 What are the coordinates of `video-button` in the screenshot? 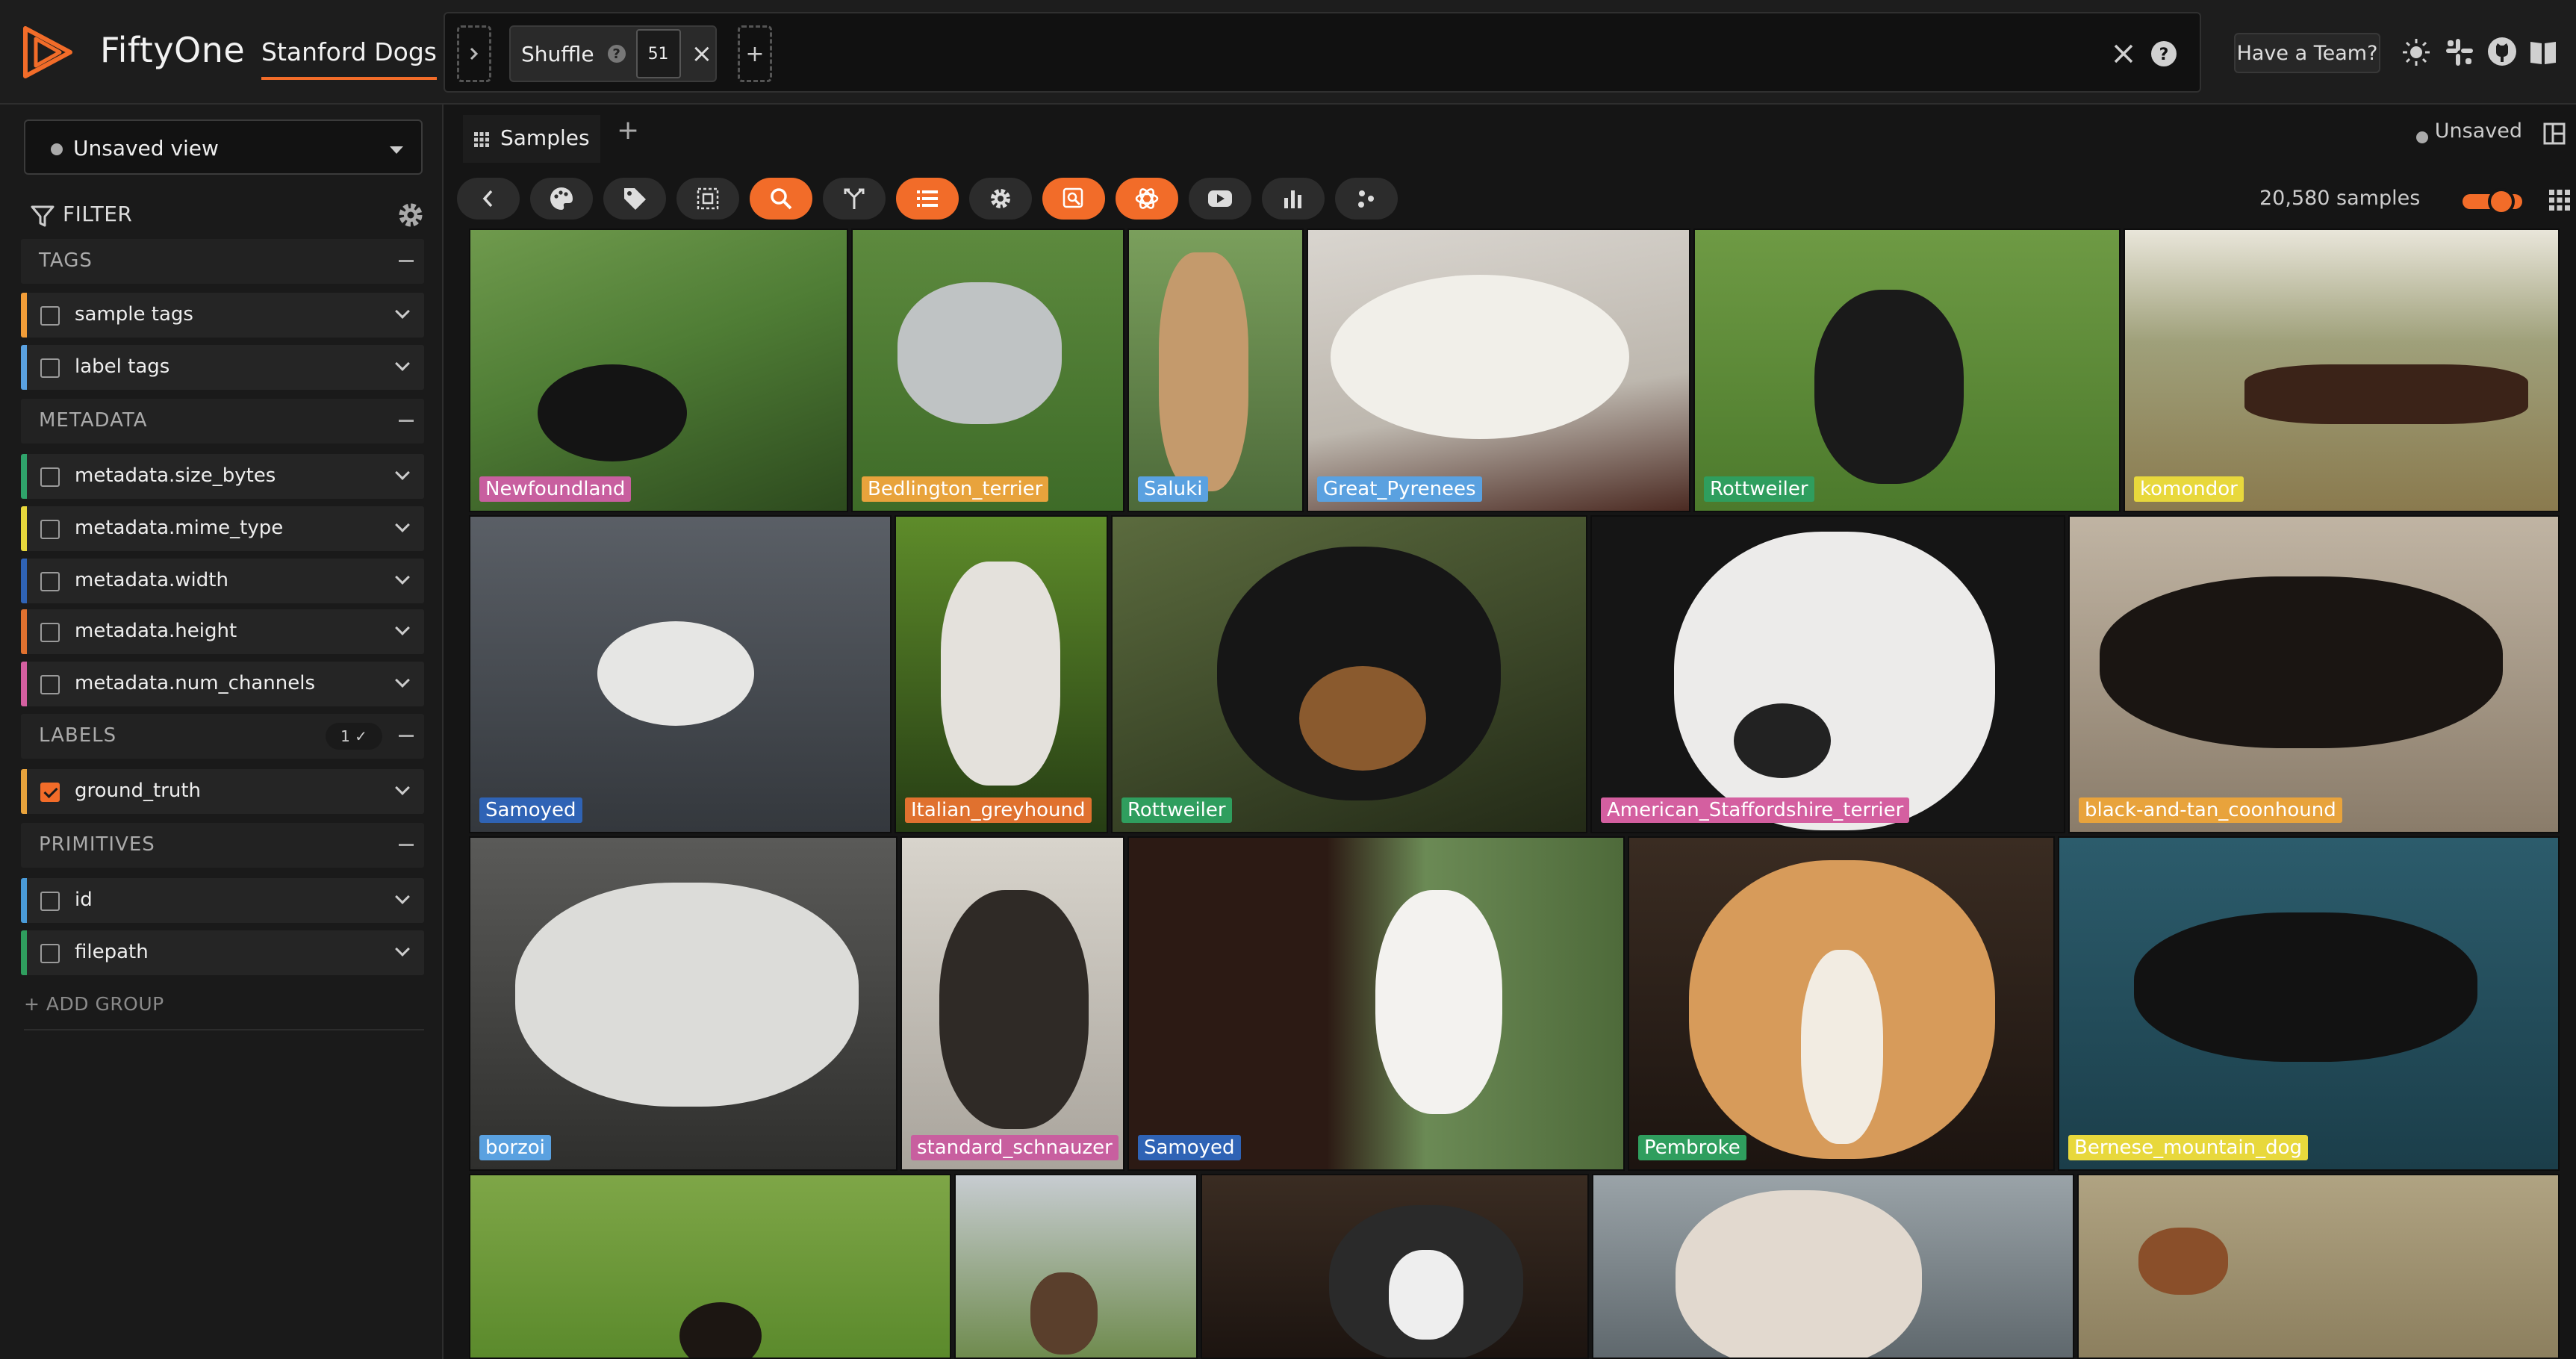 It's located at (1220, 199).